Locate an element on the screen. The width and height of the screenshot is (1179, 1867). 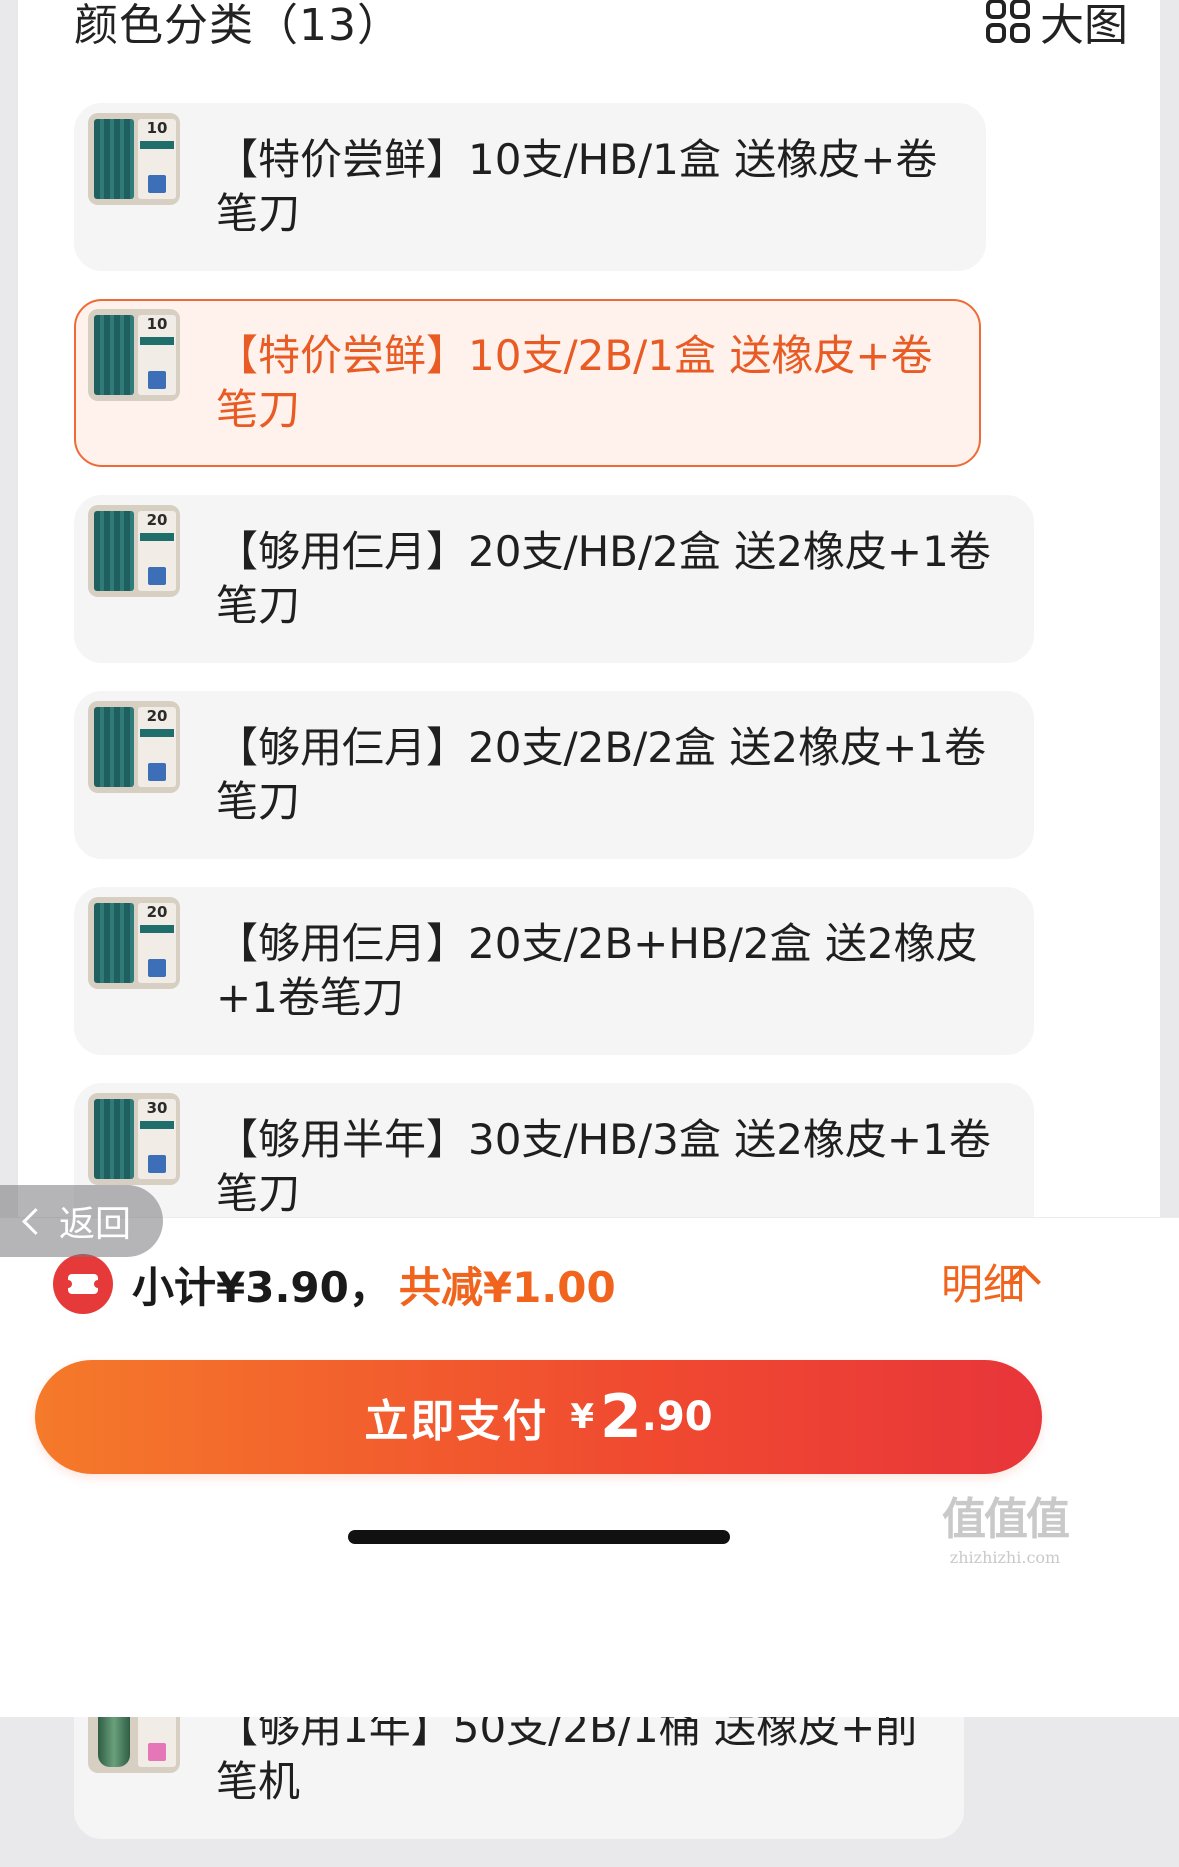
pay-now-button: 立即支付 ¥ 2 .90 is located at coordinates (538, 1417).